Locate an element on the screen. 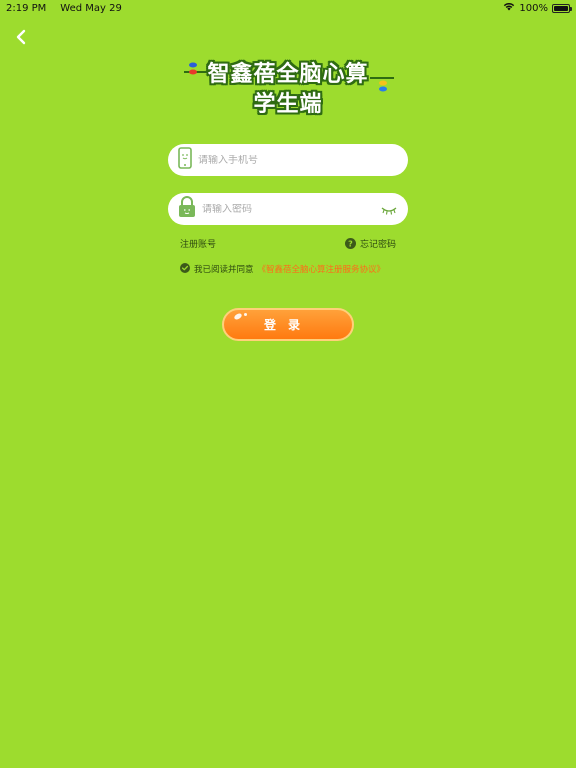 This screenshot has height=768, width=576. app-title: 智鑫蓓全脑心算 学生端 is located at coordinates (288, 90).